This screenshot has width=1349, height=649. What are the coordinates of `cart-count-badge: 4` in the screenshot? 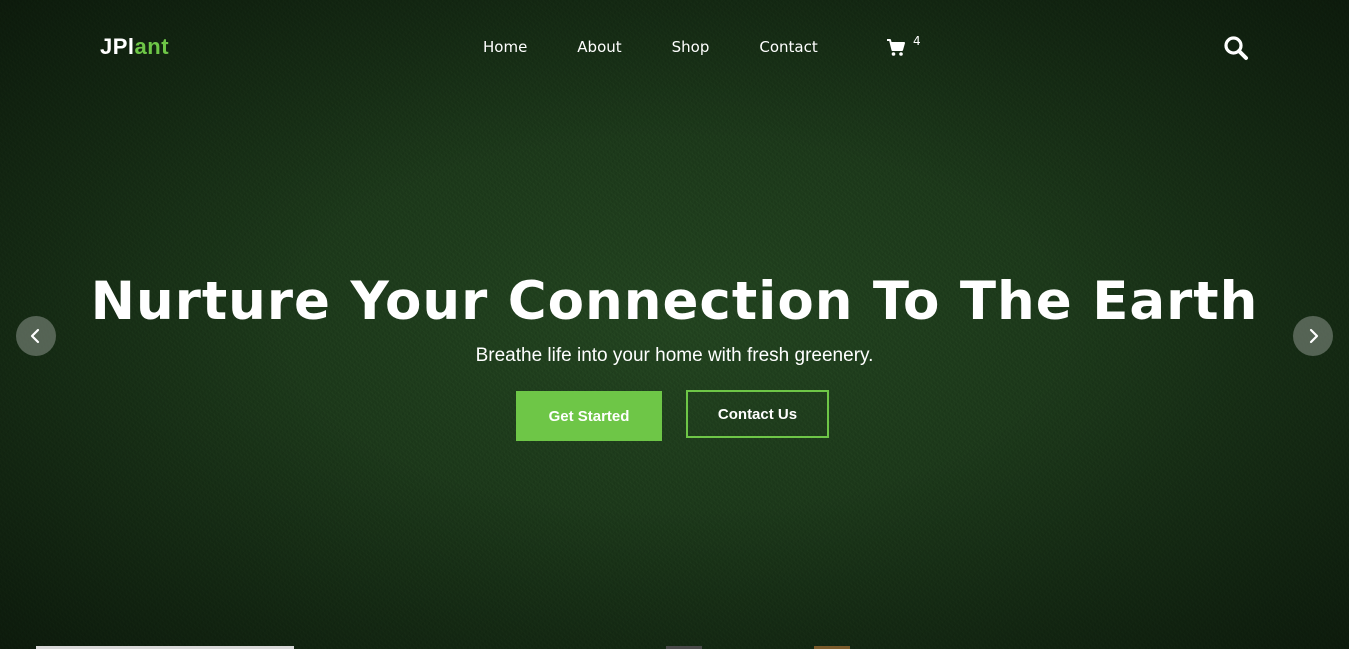 It's located at (917, 41).